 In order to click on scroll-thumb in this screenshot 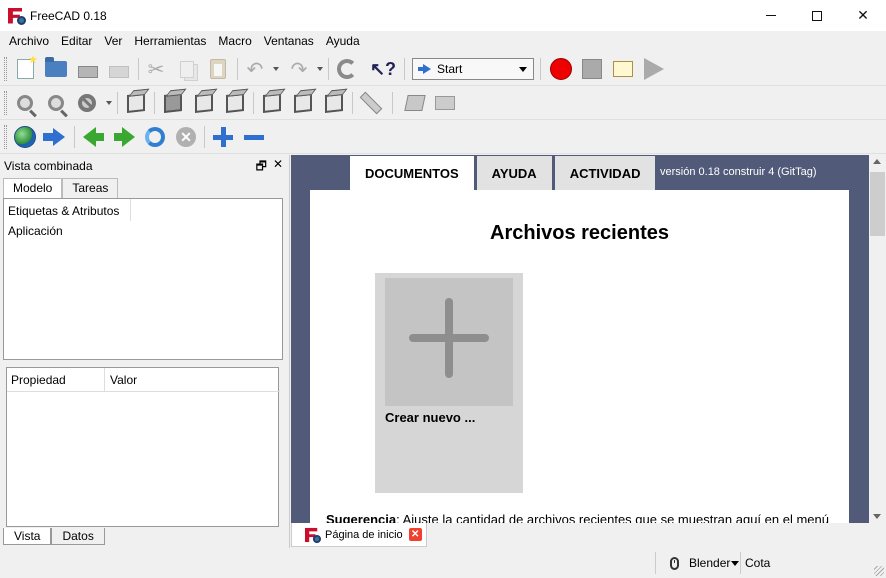, I will do `click(877, 204)`.